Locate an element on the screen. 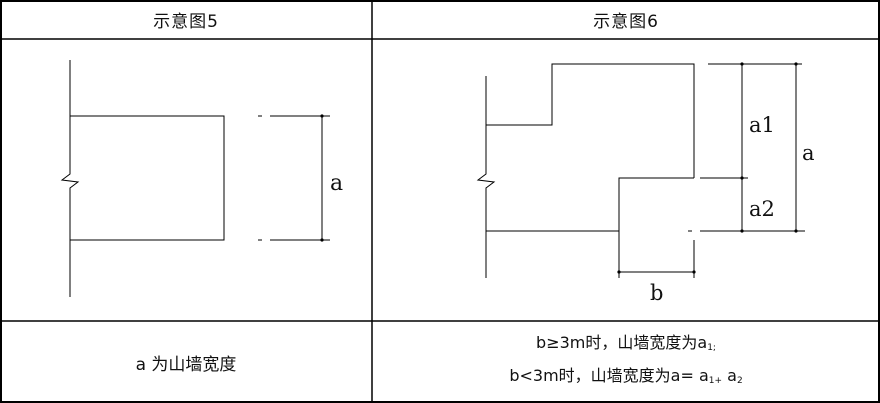 This screenshot has height=403, width=880. note-line-1: b≥3m时，山墙宽度为a1; is located at coordinates (626, 343).